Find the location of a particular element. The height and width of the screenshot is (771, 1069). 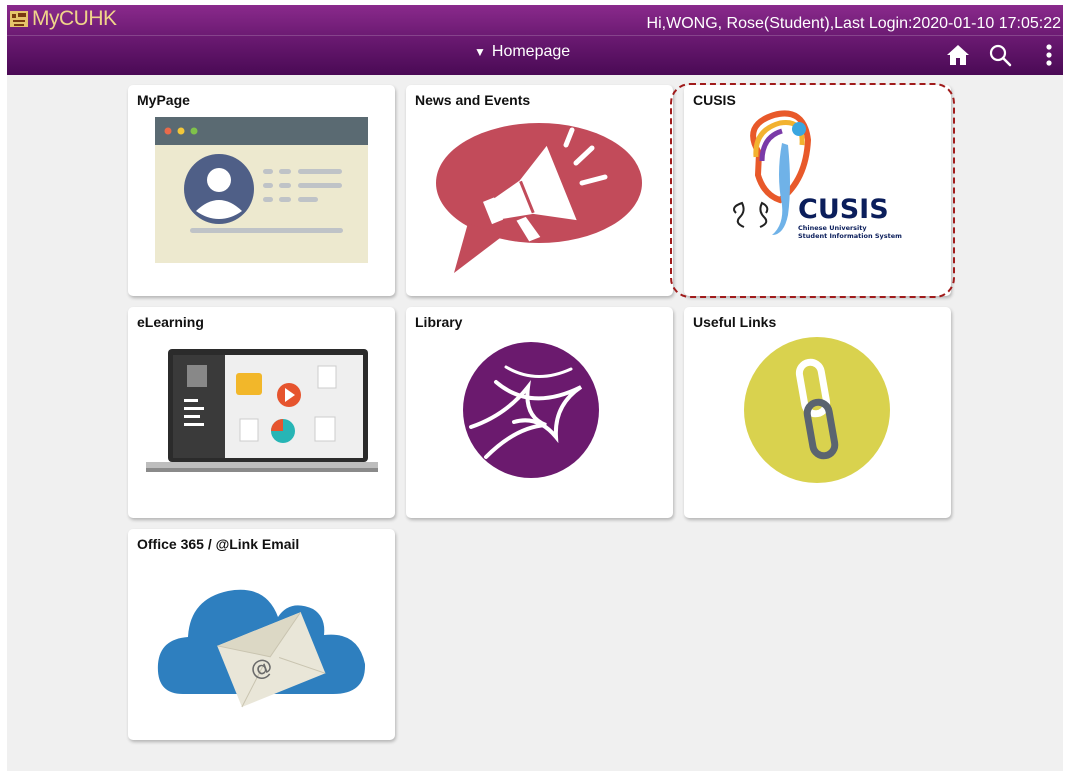

more-vertical-icon is located at coordinates (1049, 55).